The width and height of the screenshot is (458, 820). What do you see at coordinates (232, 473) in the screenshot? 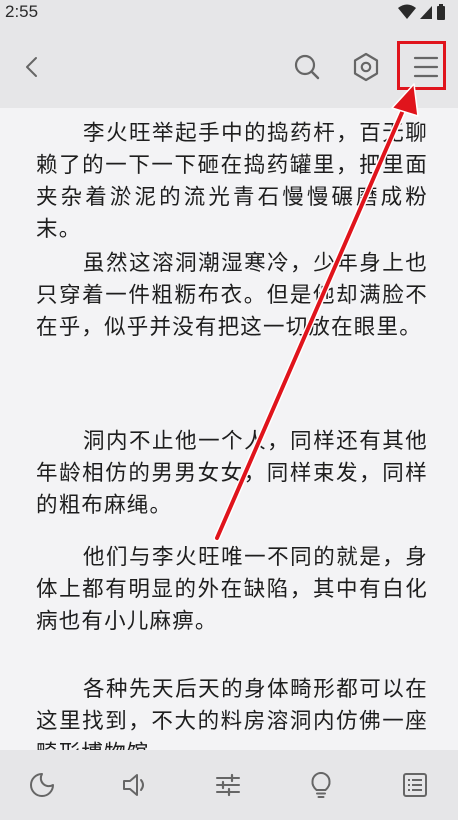
I see `paragraph-3: 洞内不止他一个人，同样还有其他年龄相仿的男男女女，同样束发，同样的粗布麻绳。` at bounding box center [232, 473].